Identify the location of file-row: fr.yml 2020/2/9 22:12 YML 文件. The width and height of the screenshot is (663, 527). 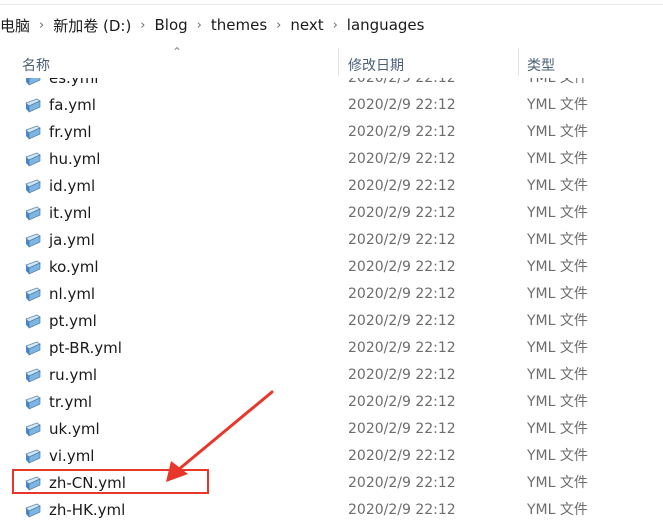
(331, 132).